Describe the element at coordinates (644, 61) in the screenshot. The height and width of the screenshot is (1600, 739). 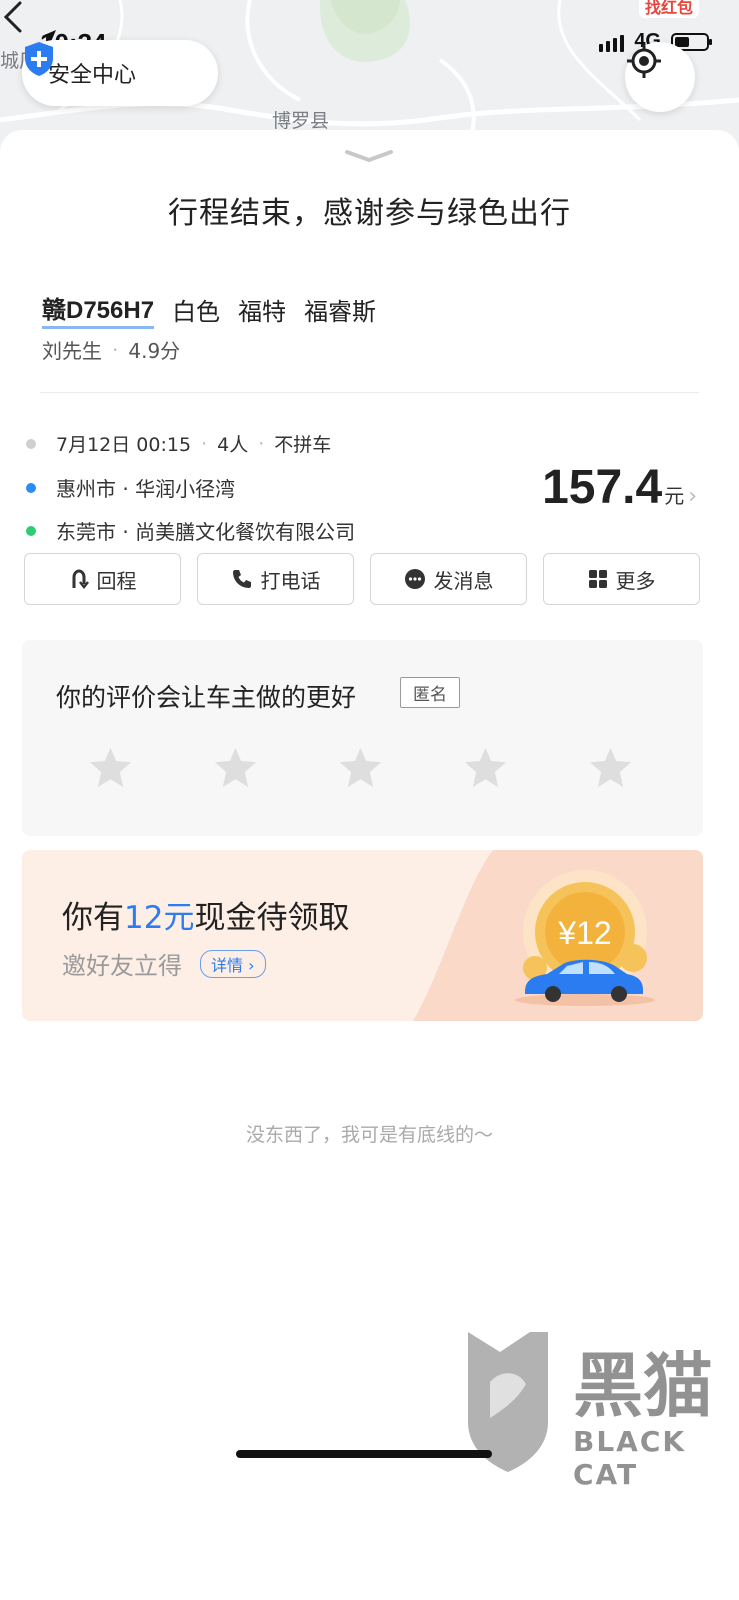
I see `crosshair-icon` at that location.